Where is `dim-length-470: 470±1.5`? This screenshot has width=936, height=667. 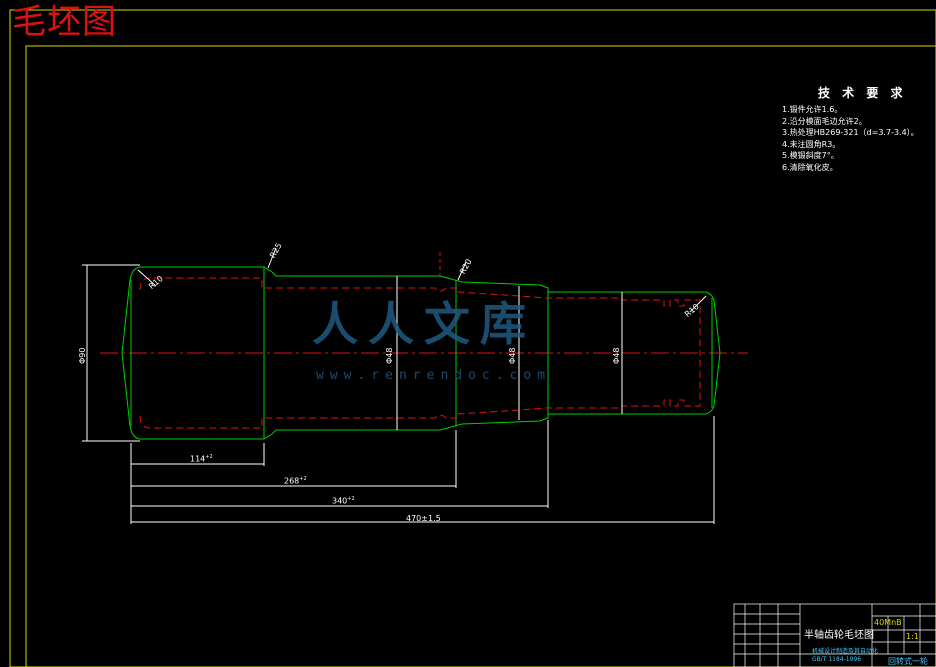
dim-length-470: 470±1.5 is located at coordinates (423, 518).